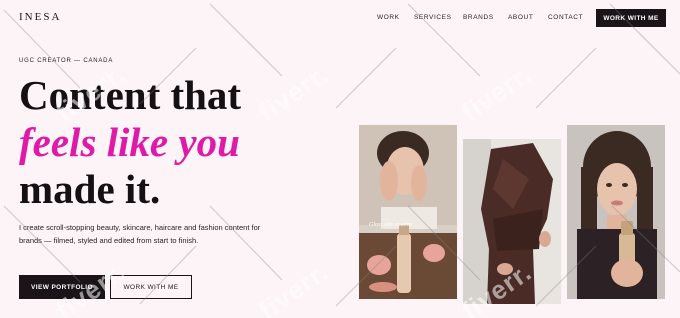 The height and width of the screenshot is (318, 680). I want to click on hero-headline: Content that feels like you made it., so click(130, 142).